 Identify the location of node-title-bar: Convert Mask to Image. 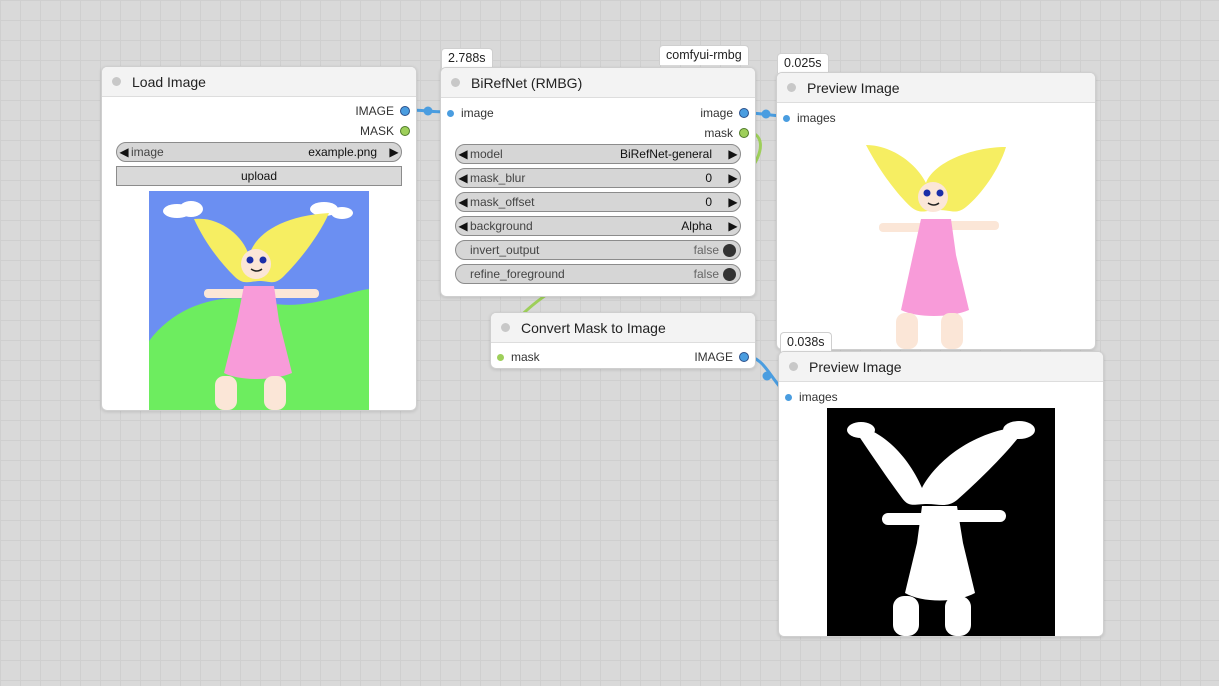
(623, 328).